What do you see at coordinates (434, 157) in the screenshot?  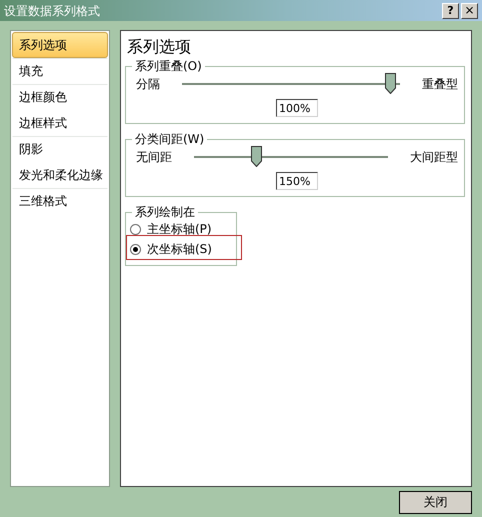 I see `max-label: 大间距型` at bounding box center [434, 157].